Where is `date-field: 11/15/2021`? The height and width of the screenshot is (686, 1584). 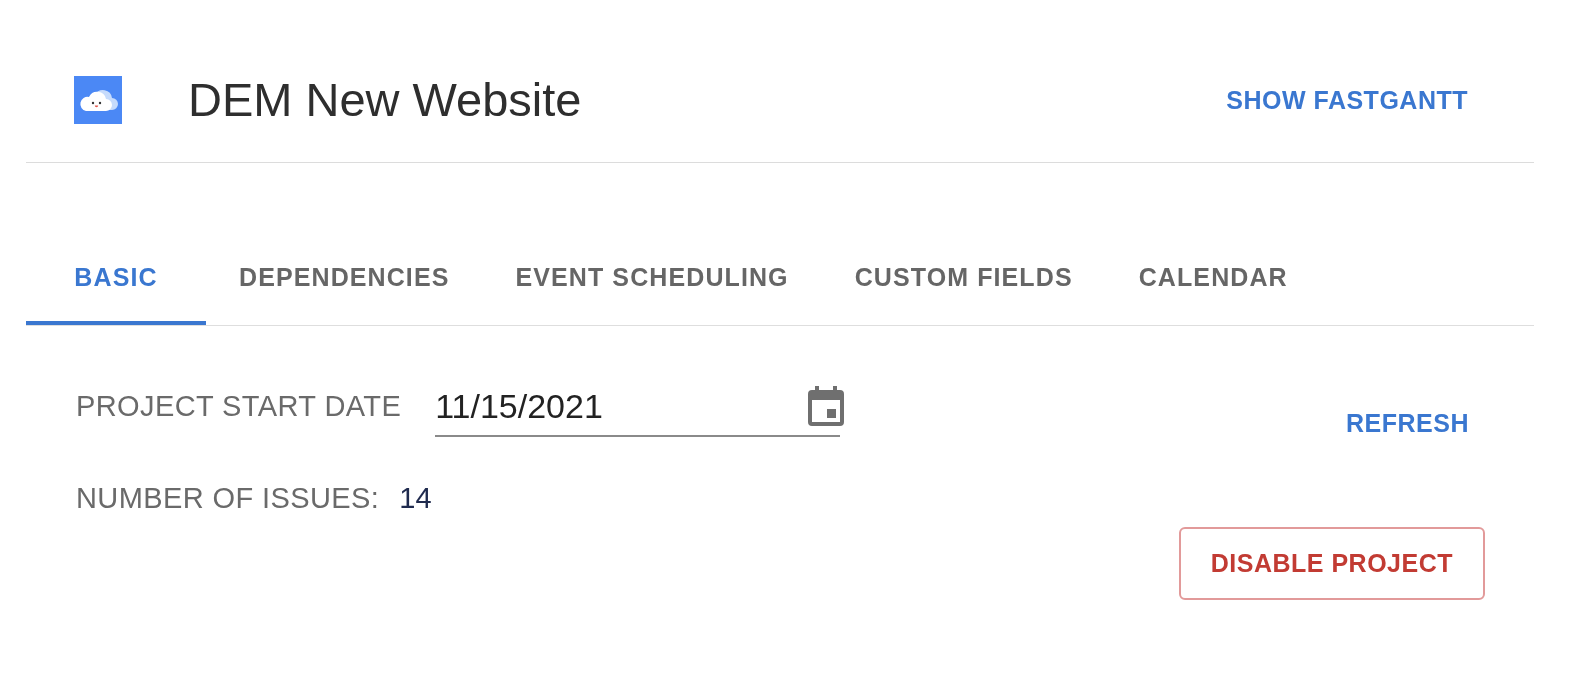 date-field: 11/15/2021 is located at coordinates (638, 411).